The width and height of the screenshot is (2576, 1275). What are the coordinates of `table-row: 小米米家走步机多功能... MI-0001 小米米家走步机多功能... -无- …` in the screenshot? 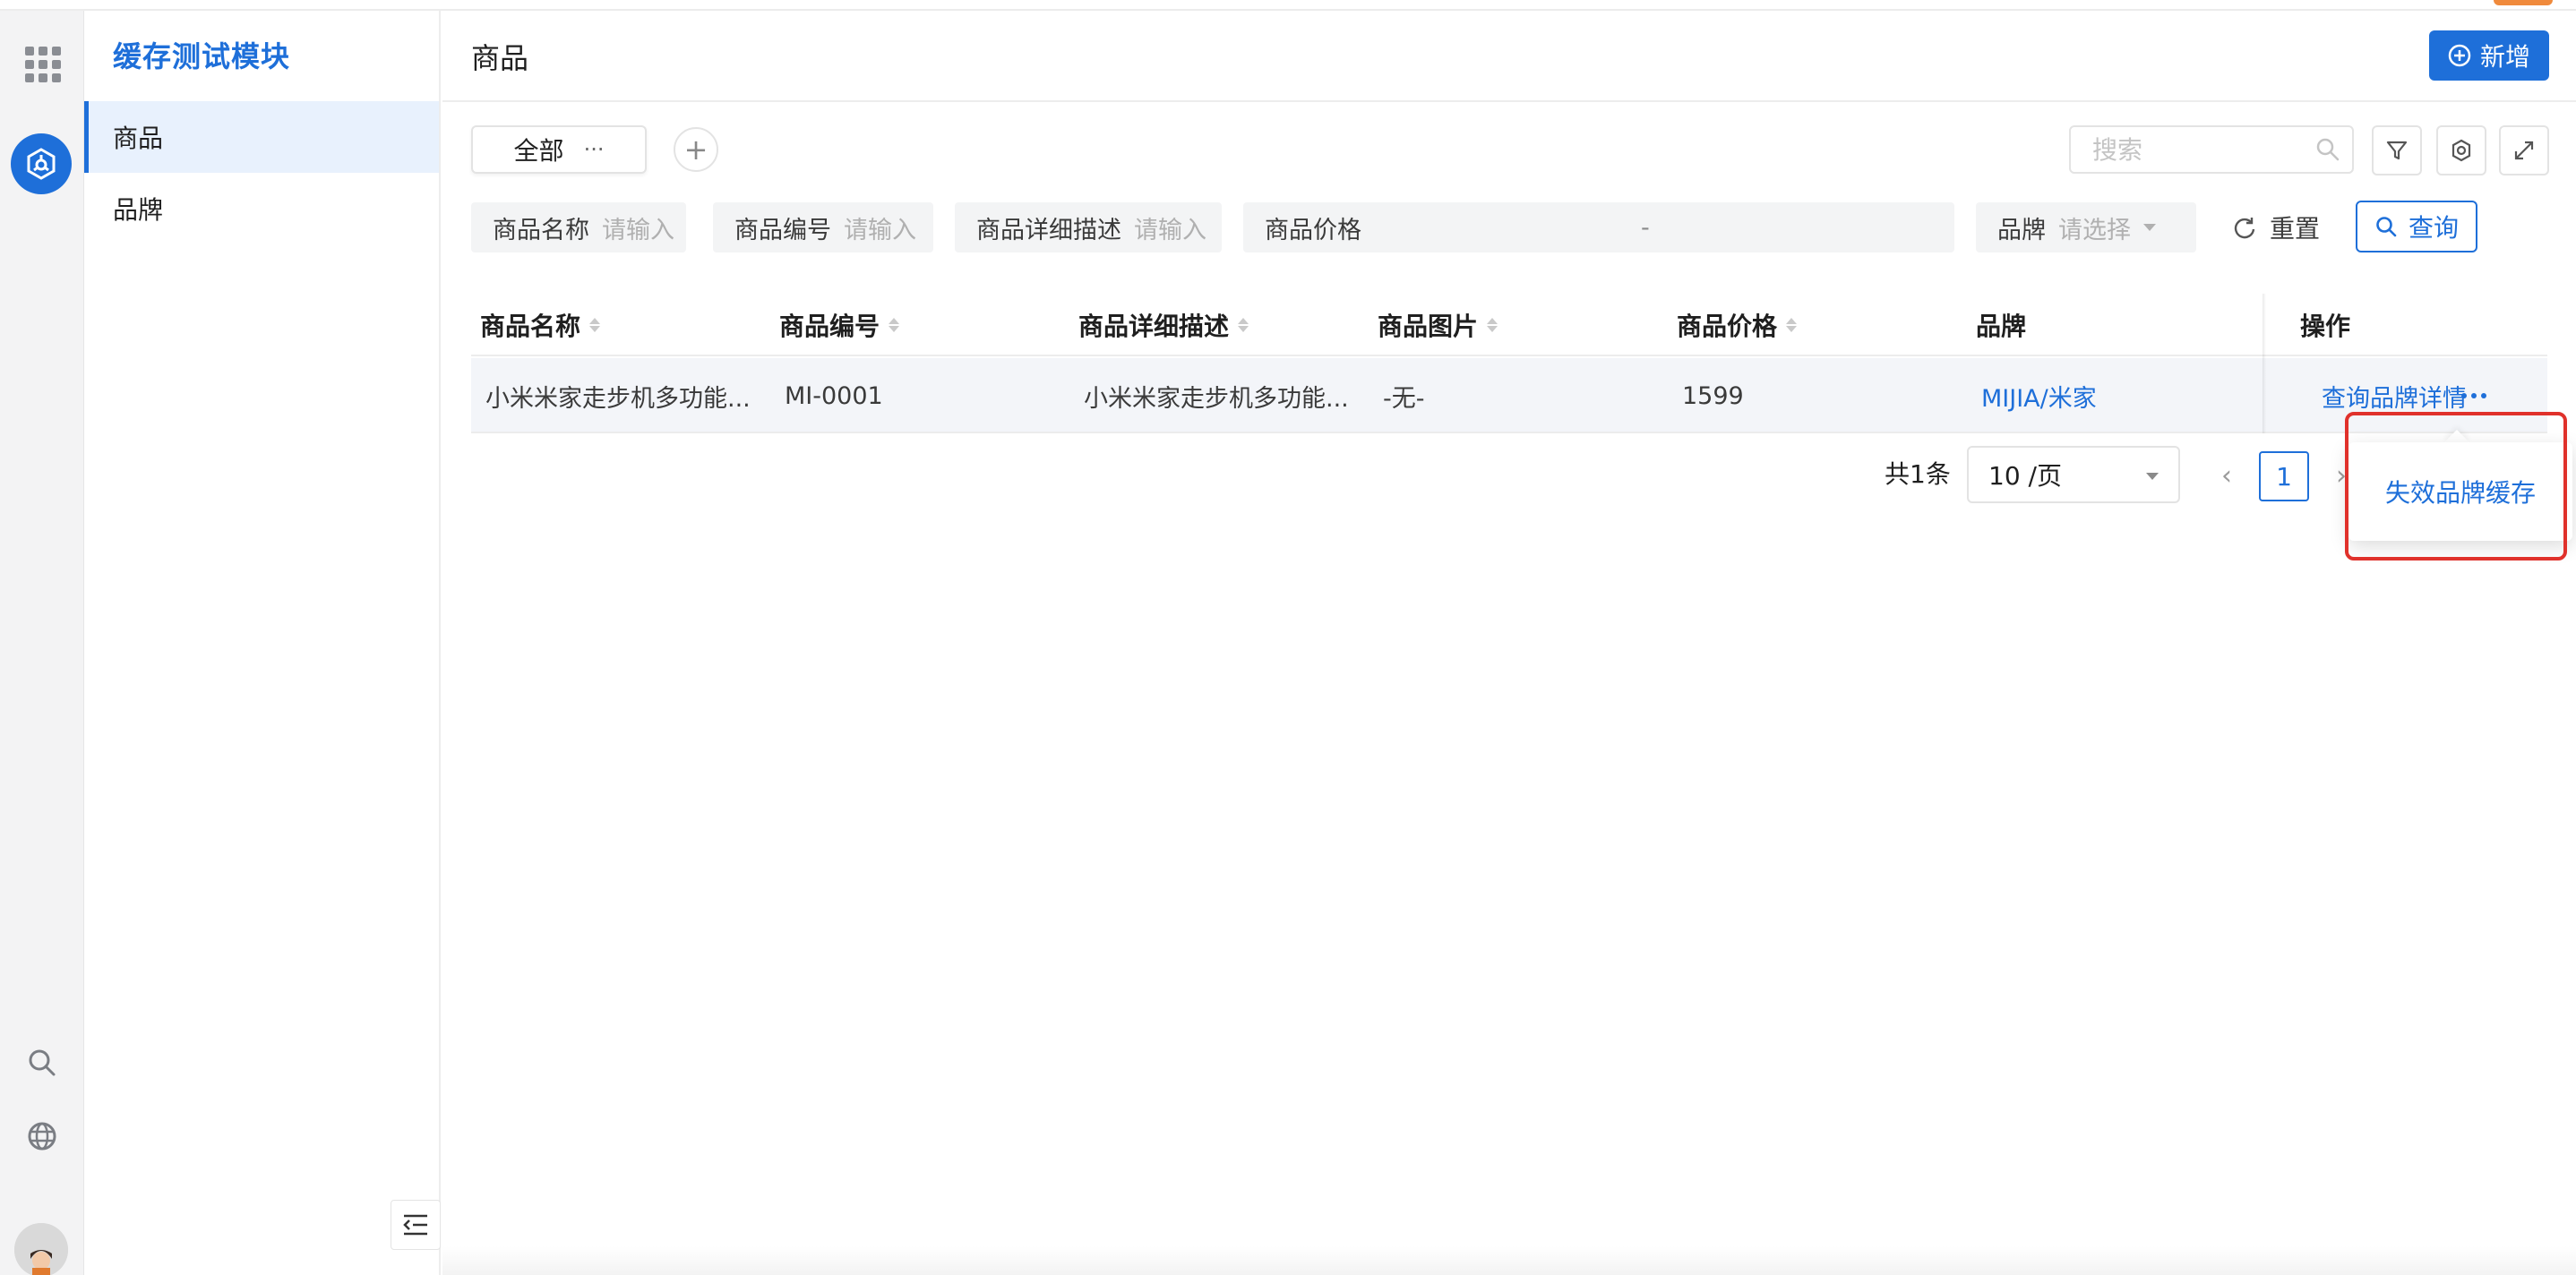 It's located at (1509, 395).